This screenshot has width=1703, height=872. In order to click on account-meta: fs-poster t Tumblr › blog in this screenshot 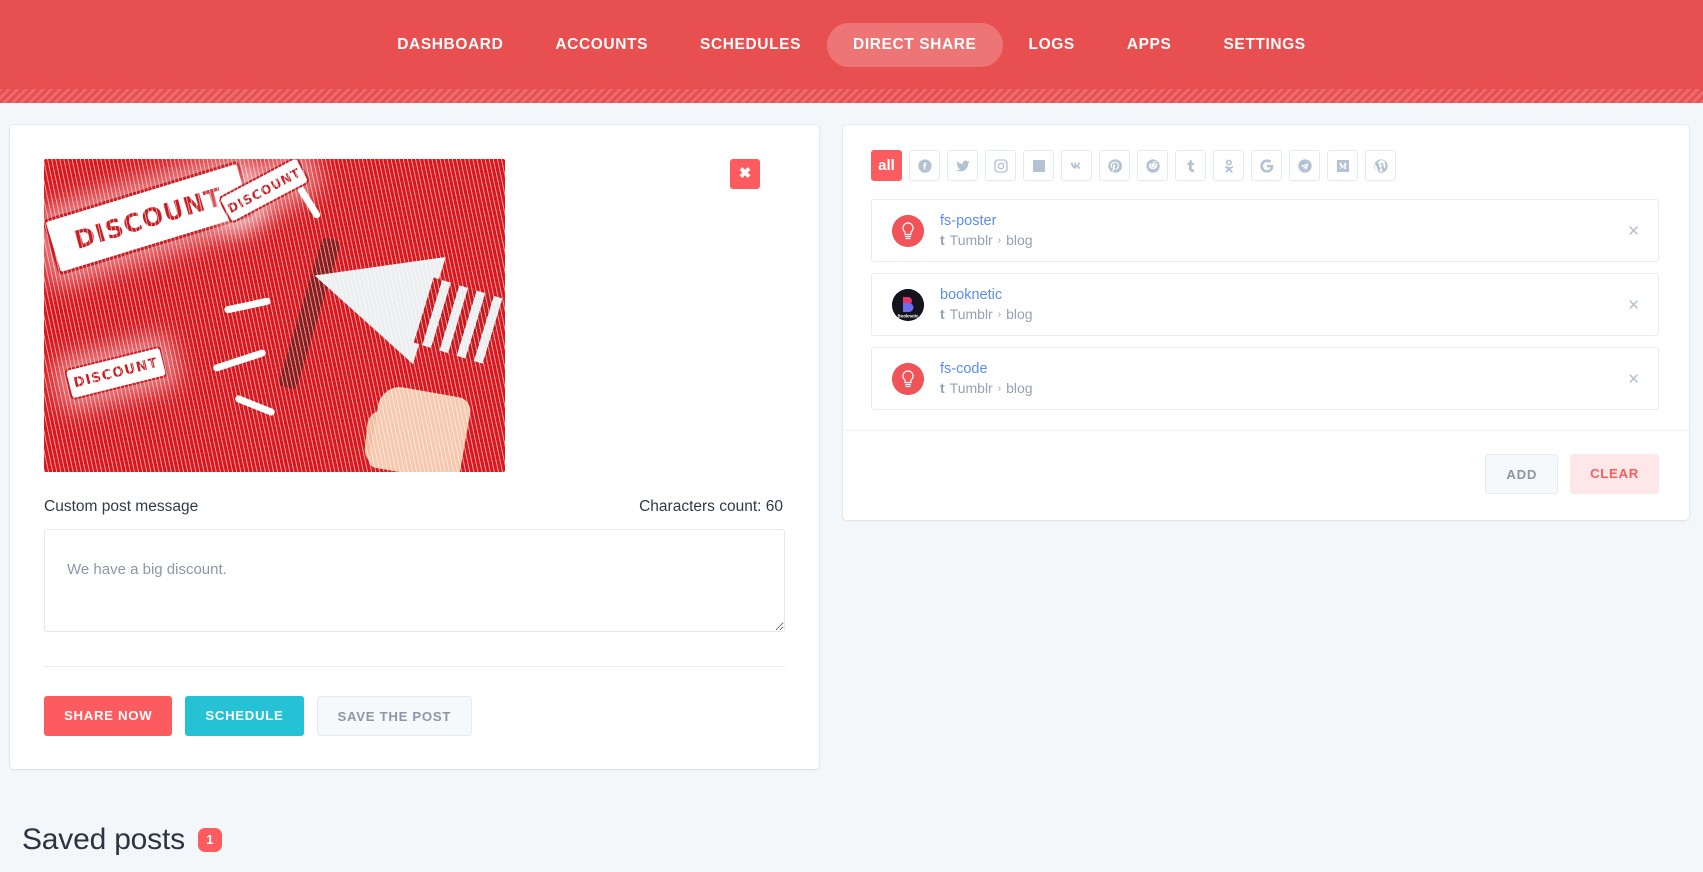, I will do `click(986, 230)`.